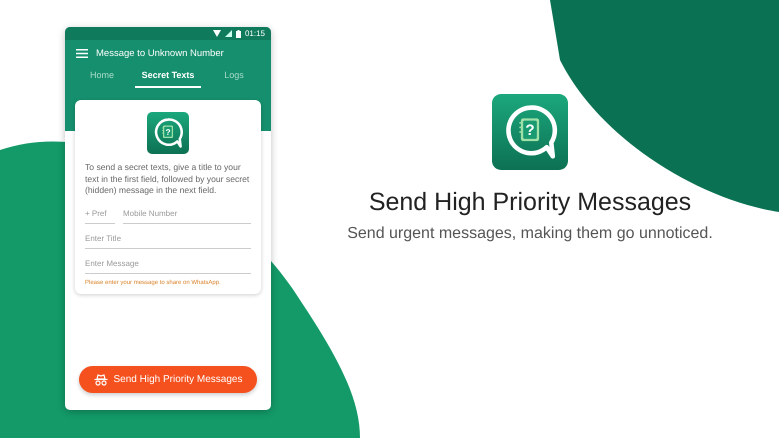 This screenshot has width=779, height=438. I want to click on tab: Logs, so click(234, 76).